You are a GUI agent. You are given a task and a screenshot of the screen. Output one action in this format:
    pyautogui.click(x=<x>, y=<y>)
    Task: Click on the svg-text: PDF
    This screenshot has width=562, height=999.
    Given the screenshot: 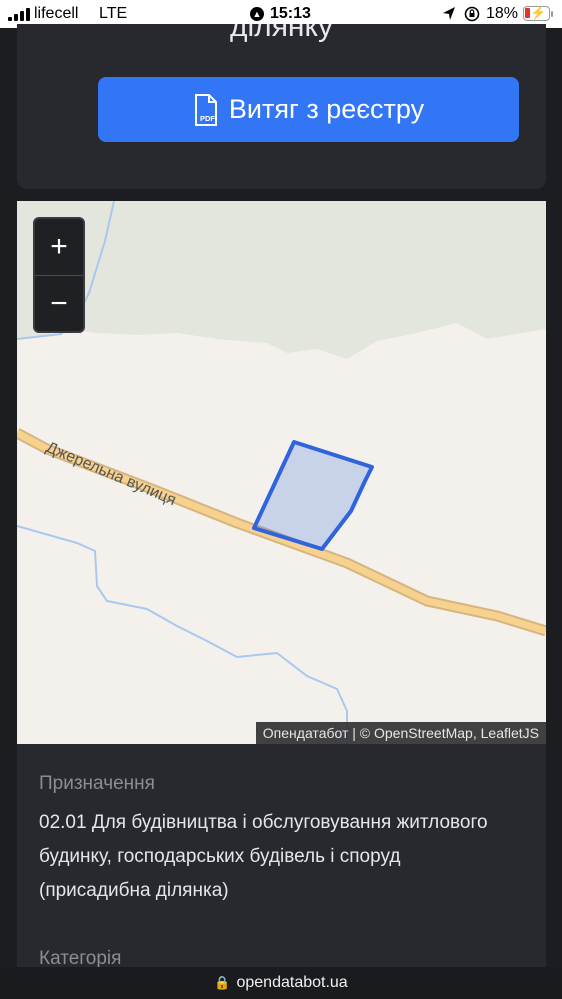 What is the action you would take?
    pyautogui.click(x=207, y=118)
    